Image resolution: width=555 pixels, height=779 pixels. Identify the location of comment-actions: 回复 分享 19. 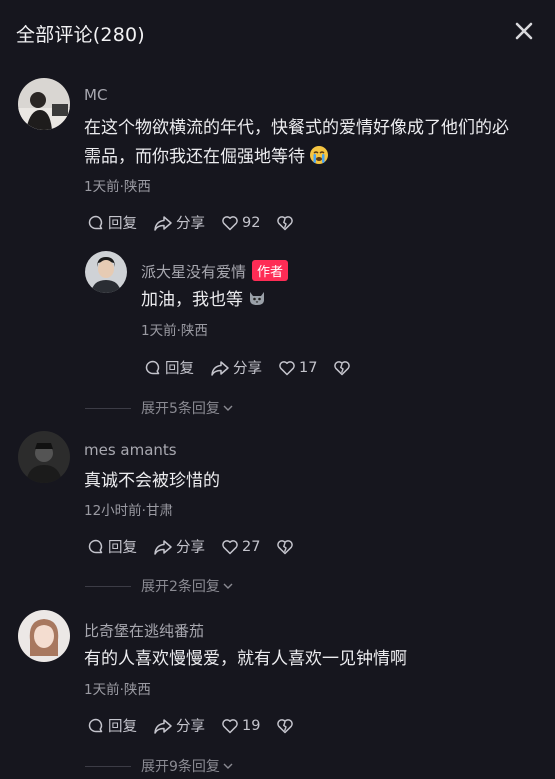
(200, 725).